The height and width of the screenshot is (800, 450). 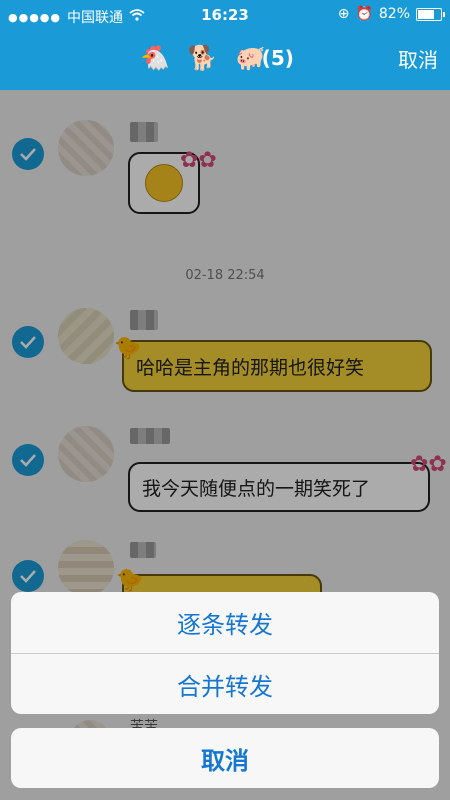 What do you see at coordinates (394, 14) in the screenshot?
I see `battery-percent: 82%` at bounding box center [394, 14].